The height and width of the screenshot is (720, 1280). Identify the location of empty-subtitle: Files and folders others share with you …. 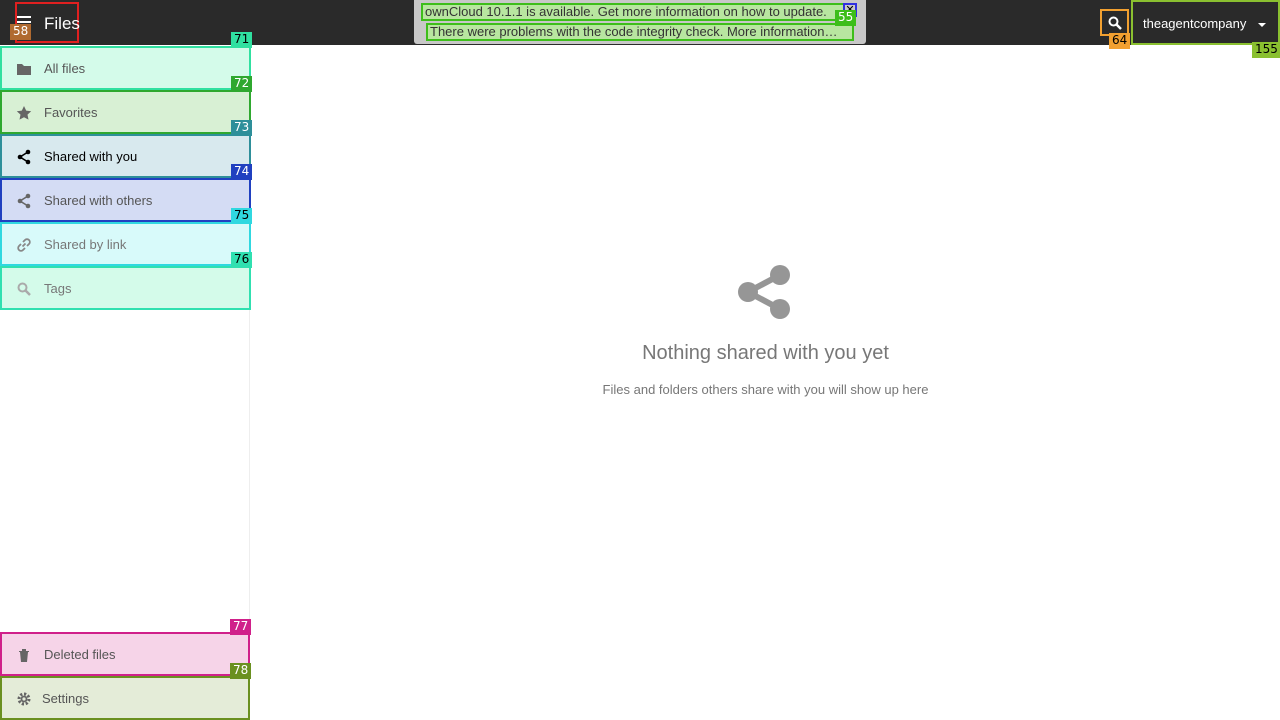
(765, 389).